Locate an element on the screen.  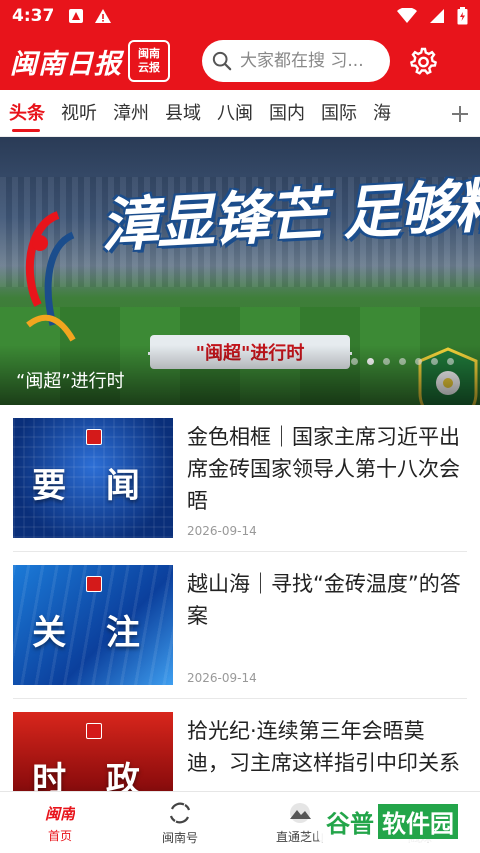
tab-fujian: 八闽 is located at coordinates (234, 113).